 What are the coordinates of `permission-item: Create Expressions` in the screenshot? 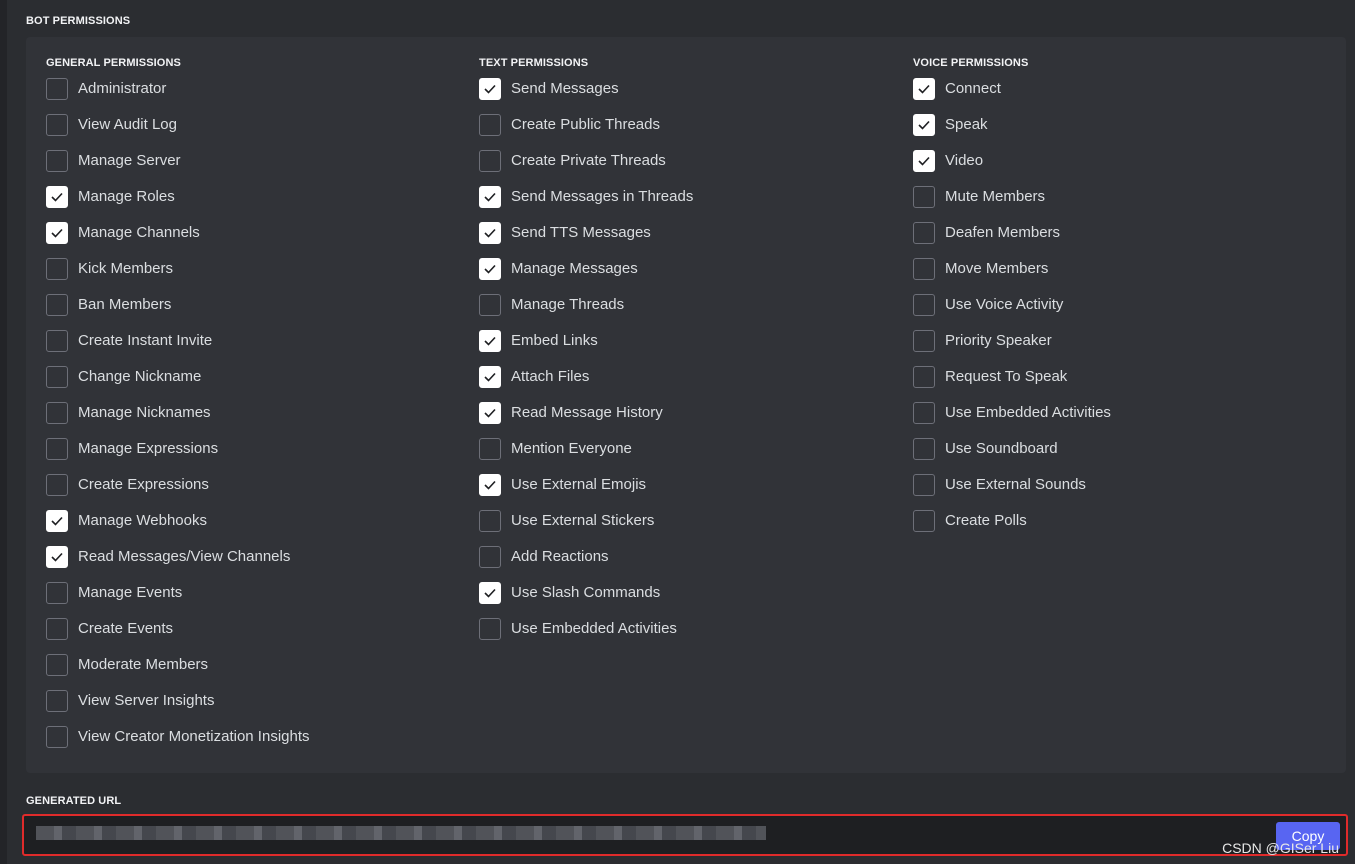 It's located at (178, 492).